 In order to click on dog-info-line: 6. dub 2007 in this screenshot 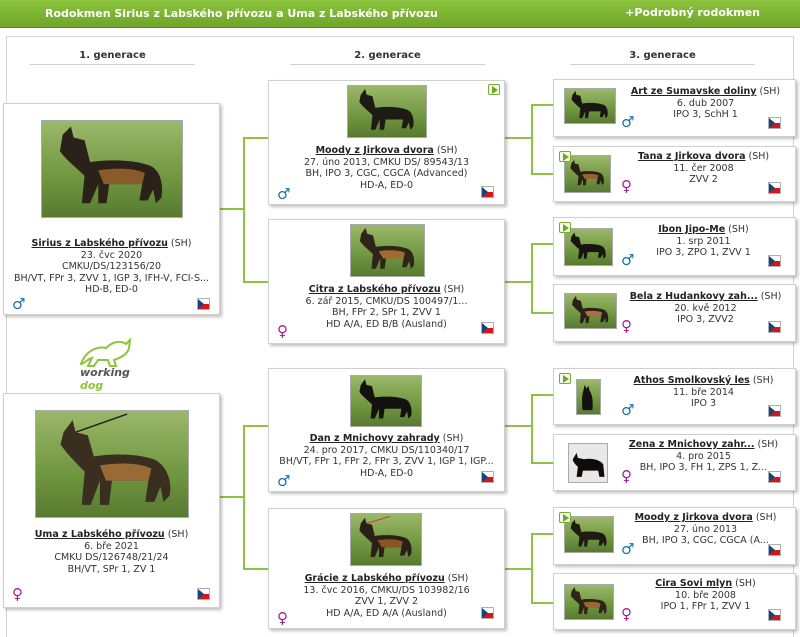, I will do `click(705, 103)`.